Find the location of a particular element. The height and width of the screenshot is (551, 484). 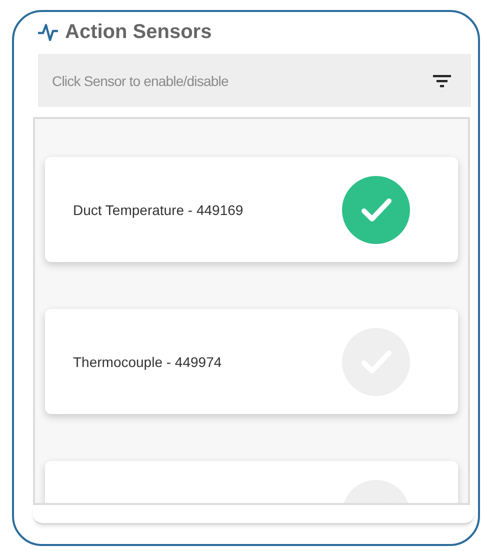

check-icon is located at coordinates (376, 210).